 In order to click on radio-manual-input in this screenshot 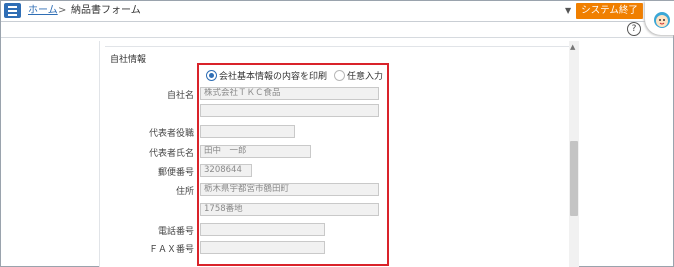, I will do `click(339, 75)`.